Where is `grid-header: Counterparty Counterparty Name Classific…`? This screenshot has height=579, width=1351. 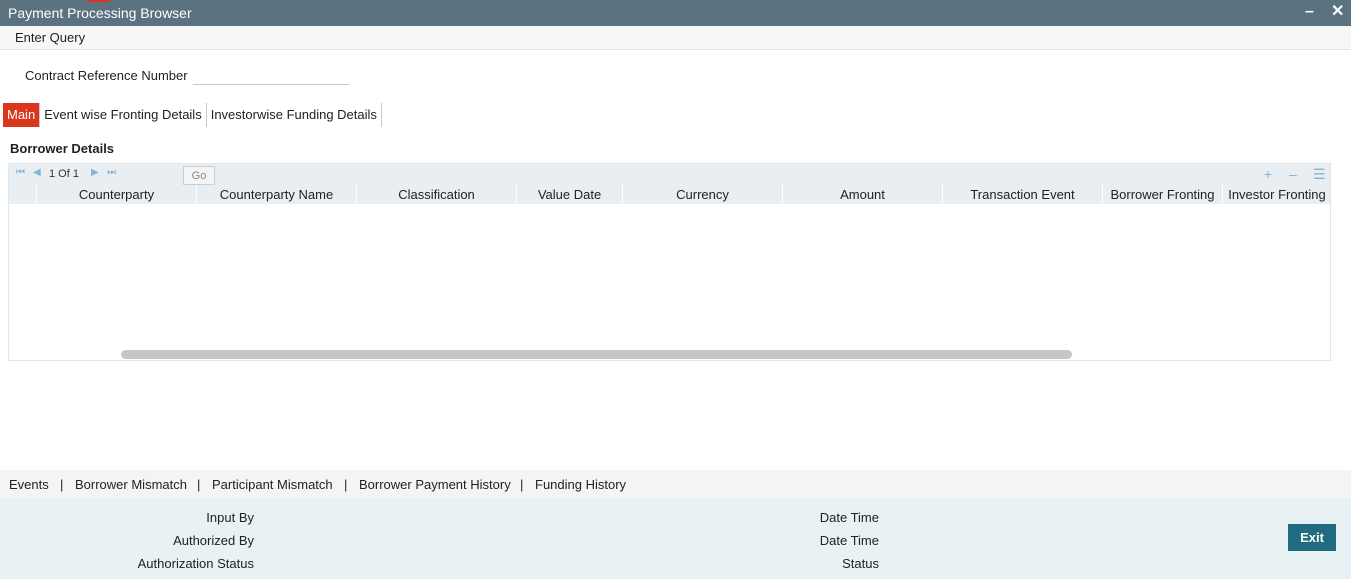 grid-header: Counterparty Counterparty Name Classific… is located at coordinates (669, 194).